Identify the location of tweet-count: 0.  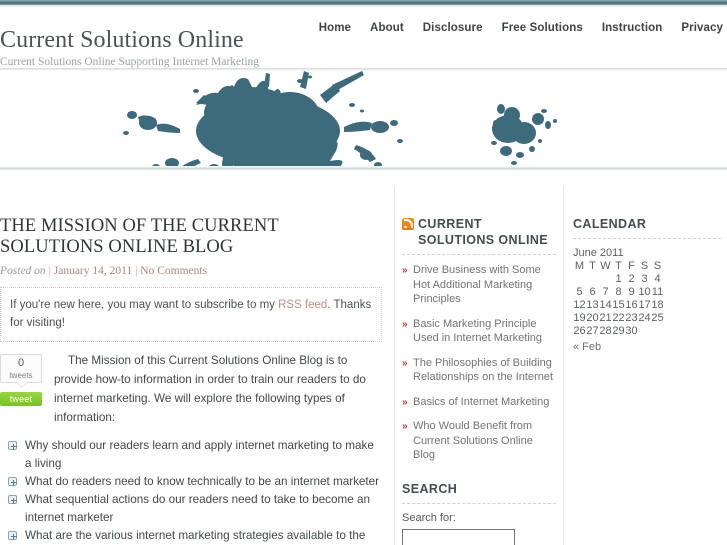
(21, 363).